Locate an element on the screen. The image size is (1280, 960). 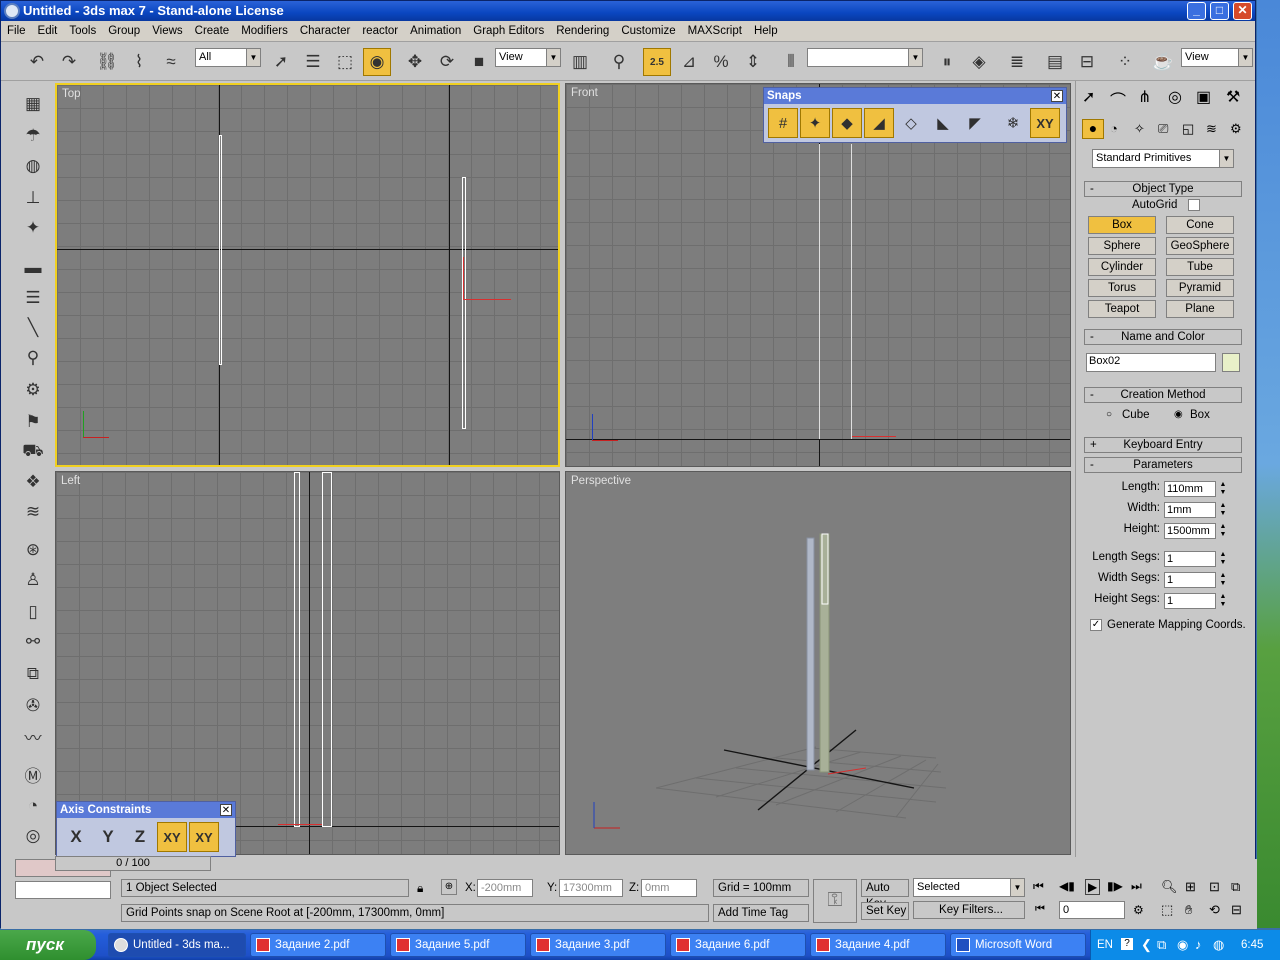
teapot-button: Teapot is located at coordinates (1122, 309).